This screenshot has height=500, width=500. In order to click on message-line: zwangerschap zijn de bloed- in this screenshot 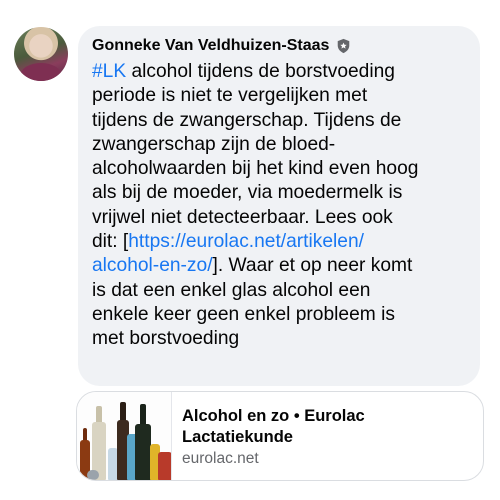, I will do `click(214, 144)`.